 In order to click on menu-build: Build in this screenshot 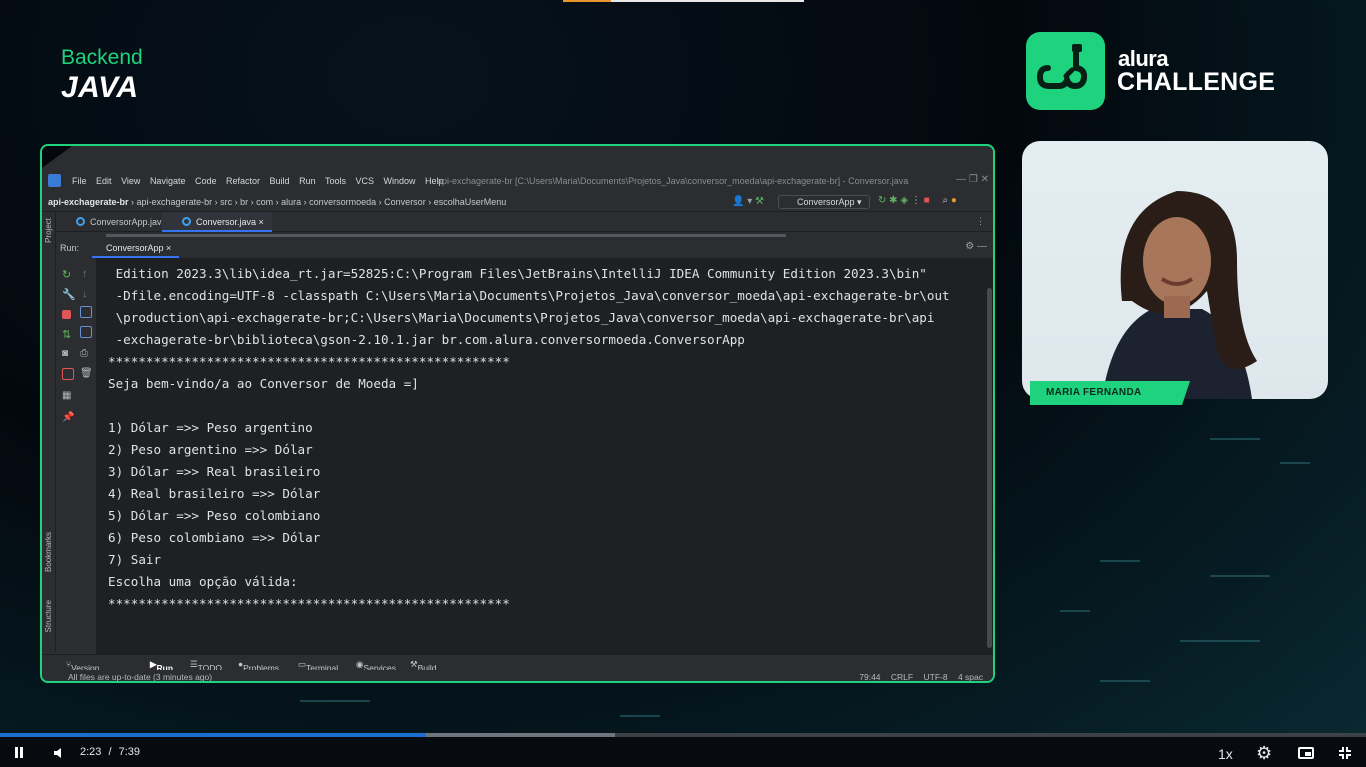, I will do `click(280, 181)`.